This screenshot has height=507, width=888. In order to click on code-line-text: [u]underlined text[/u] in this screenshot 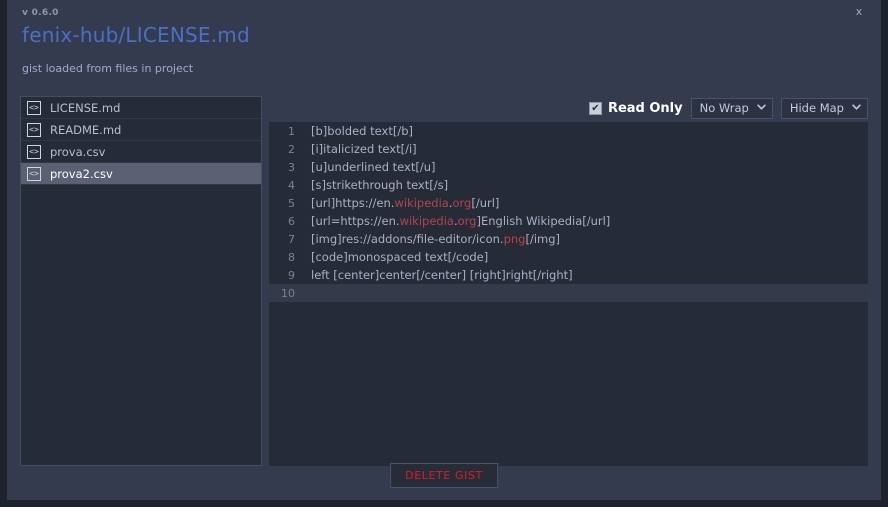, I will do `click(365, 167)`.